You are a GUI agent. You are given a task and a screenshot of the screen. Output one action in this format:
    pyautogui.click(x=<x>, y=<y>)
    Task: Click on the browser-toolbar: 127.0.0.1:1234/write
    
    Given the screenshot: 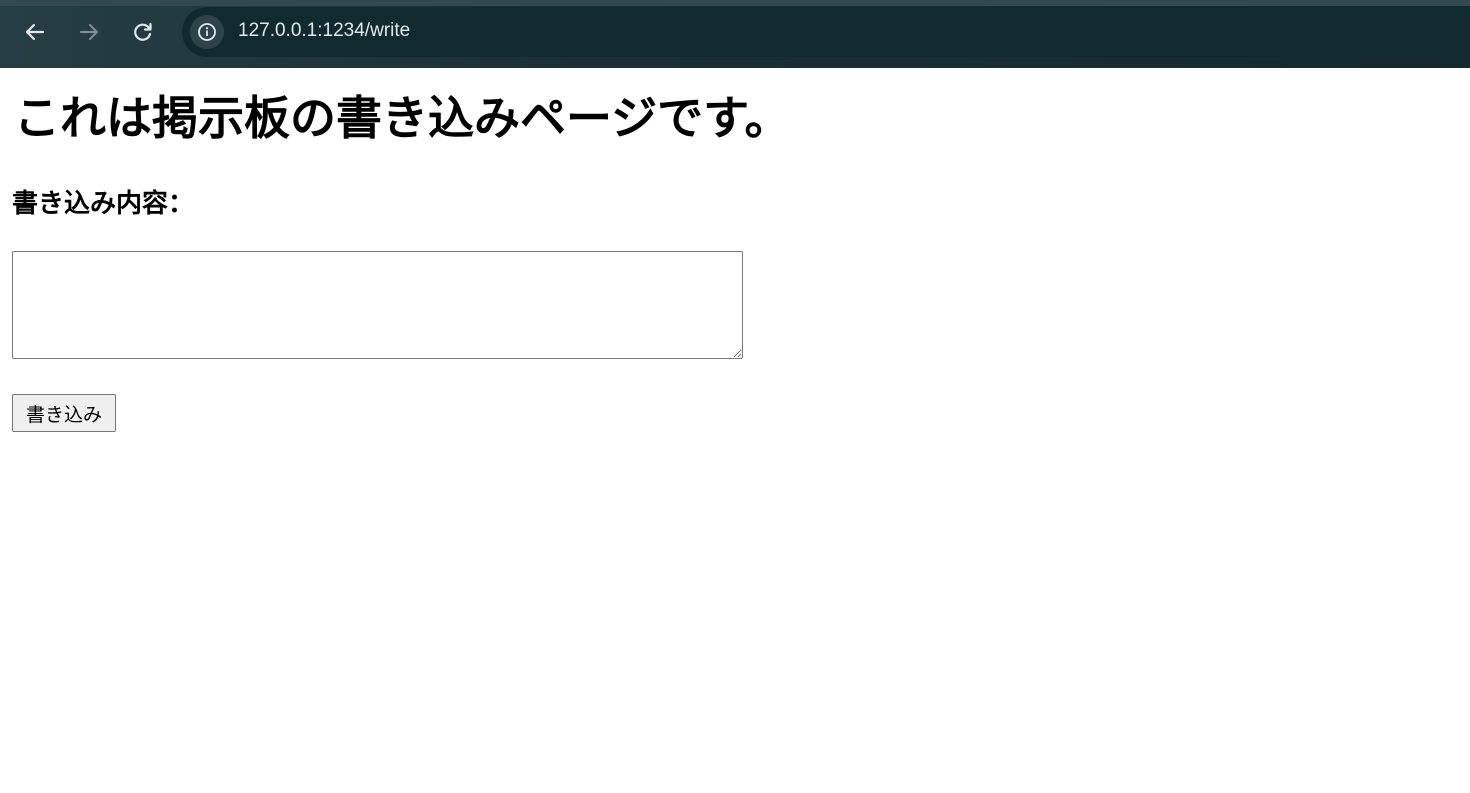 What is the action you would take?
    pyautogui.click(x=735, y=34)
    